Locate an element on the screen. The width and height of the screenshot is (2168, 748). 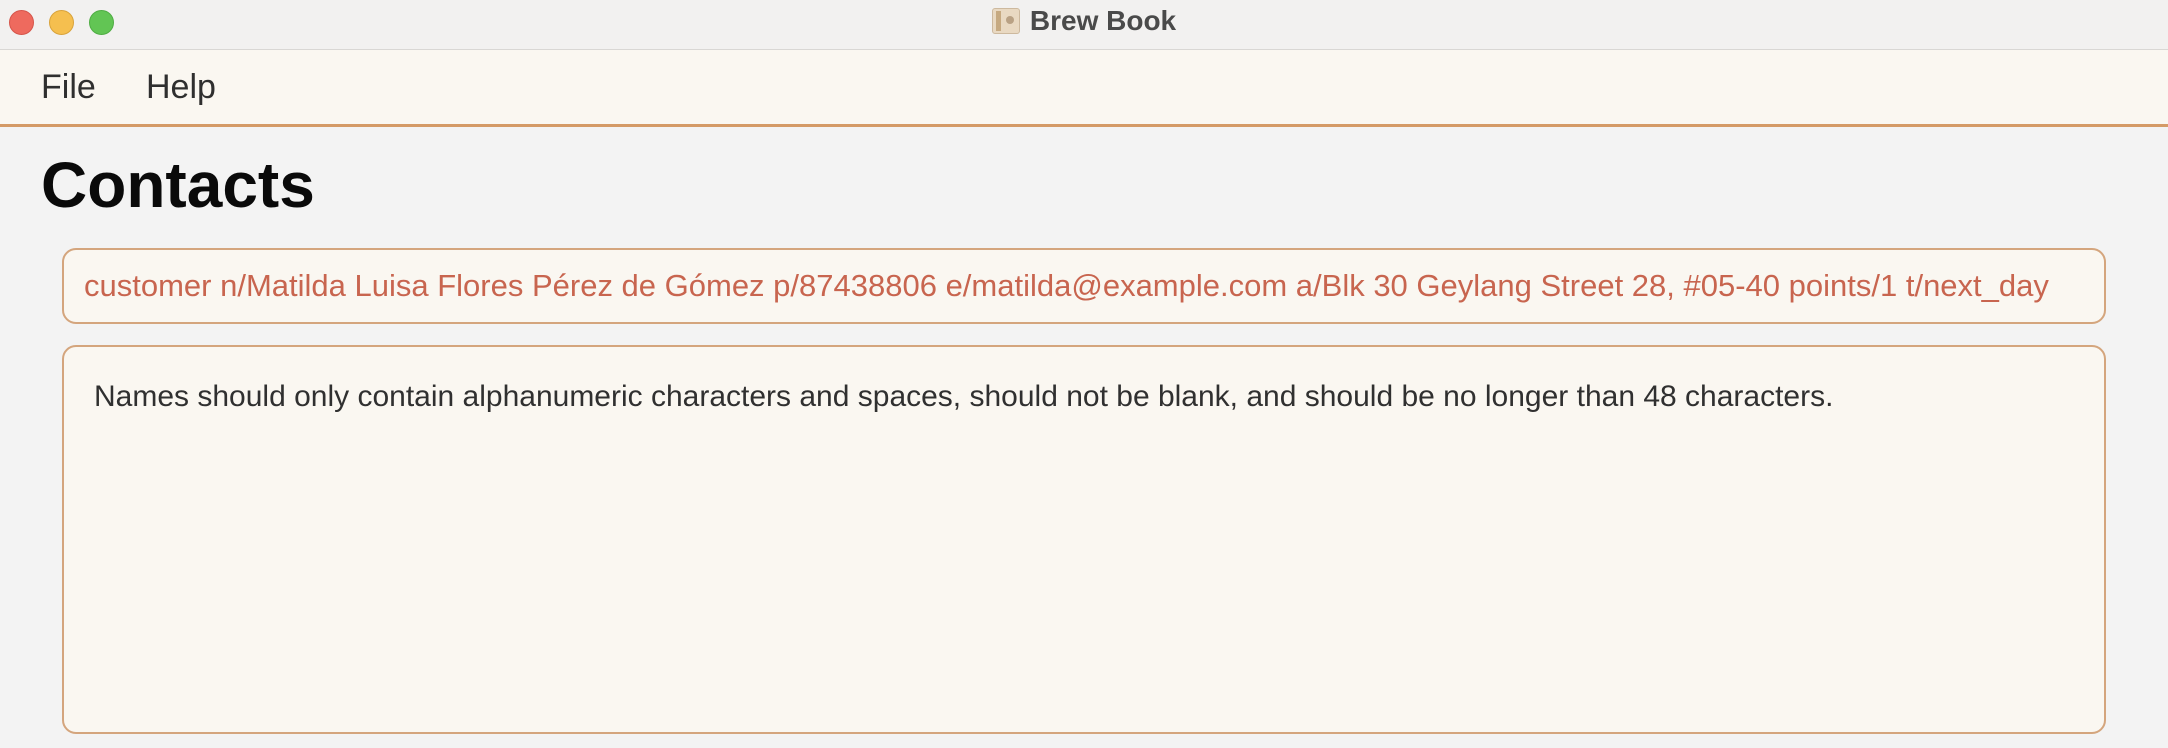
menu-file: File is located at coordinates (68, 87).